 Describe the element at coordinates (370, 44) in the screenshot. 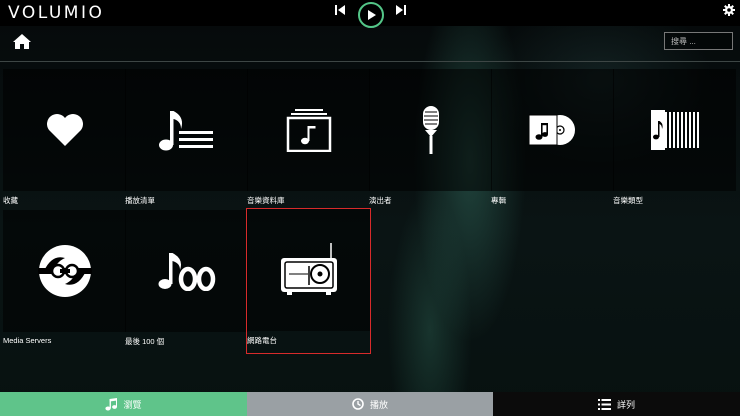

I see `browse-header` at that location.